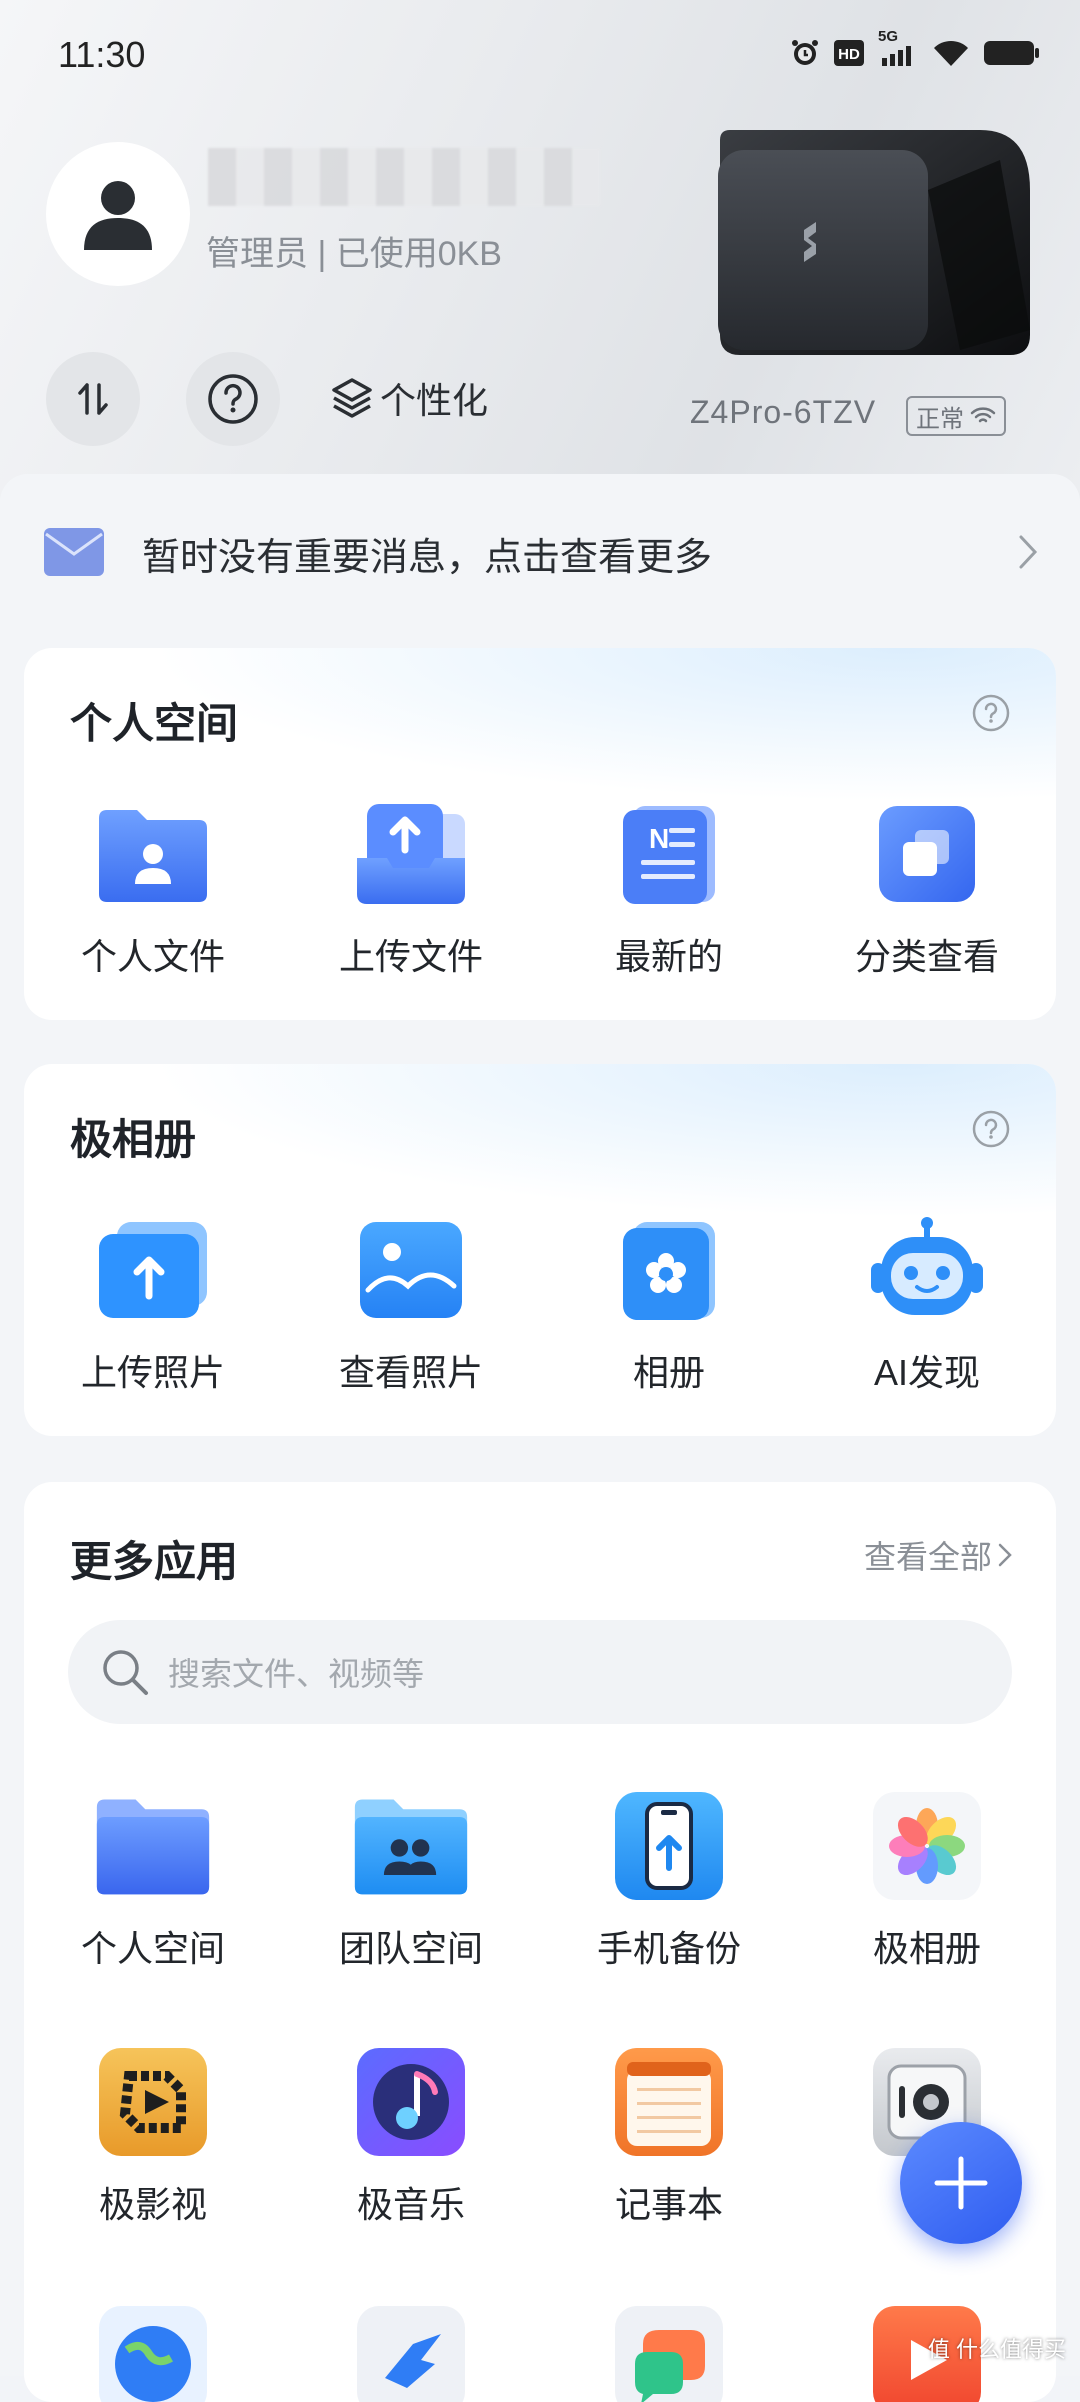 The height and width of the screenshot is (2402, 1080). Describe the element at coordinates (783, 412) in the screenshot. I see `device-name: Z4Pro-6TZV` at that location.